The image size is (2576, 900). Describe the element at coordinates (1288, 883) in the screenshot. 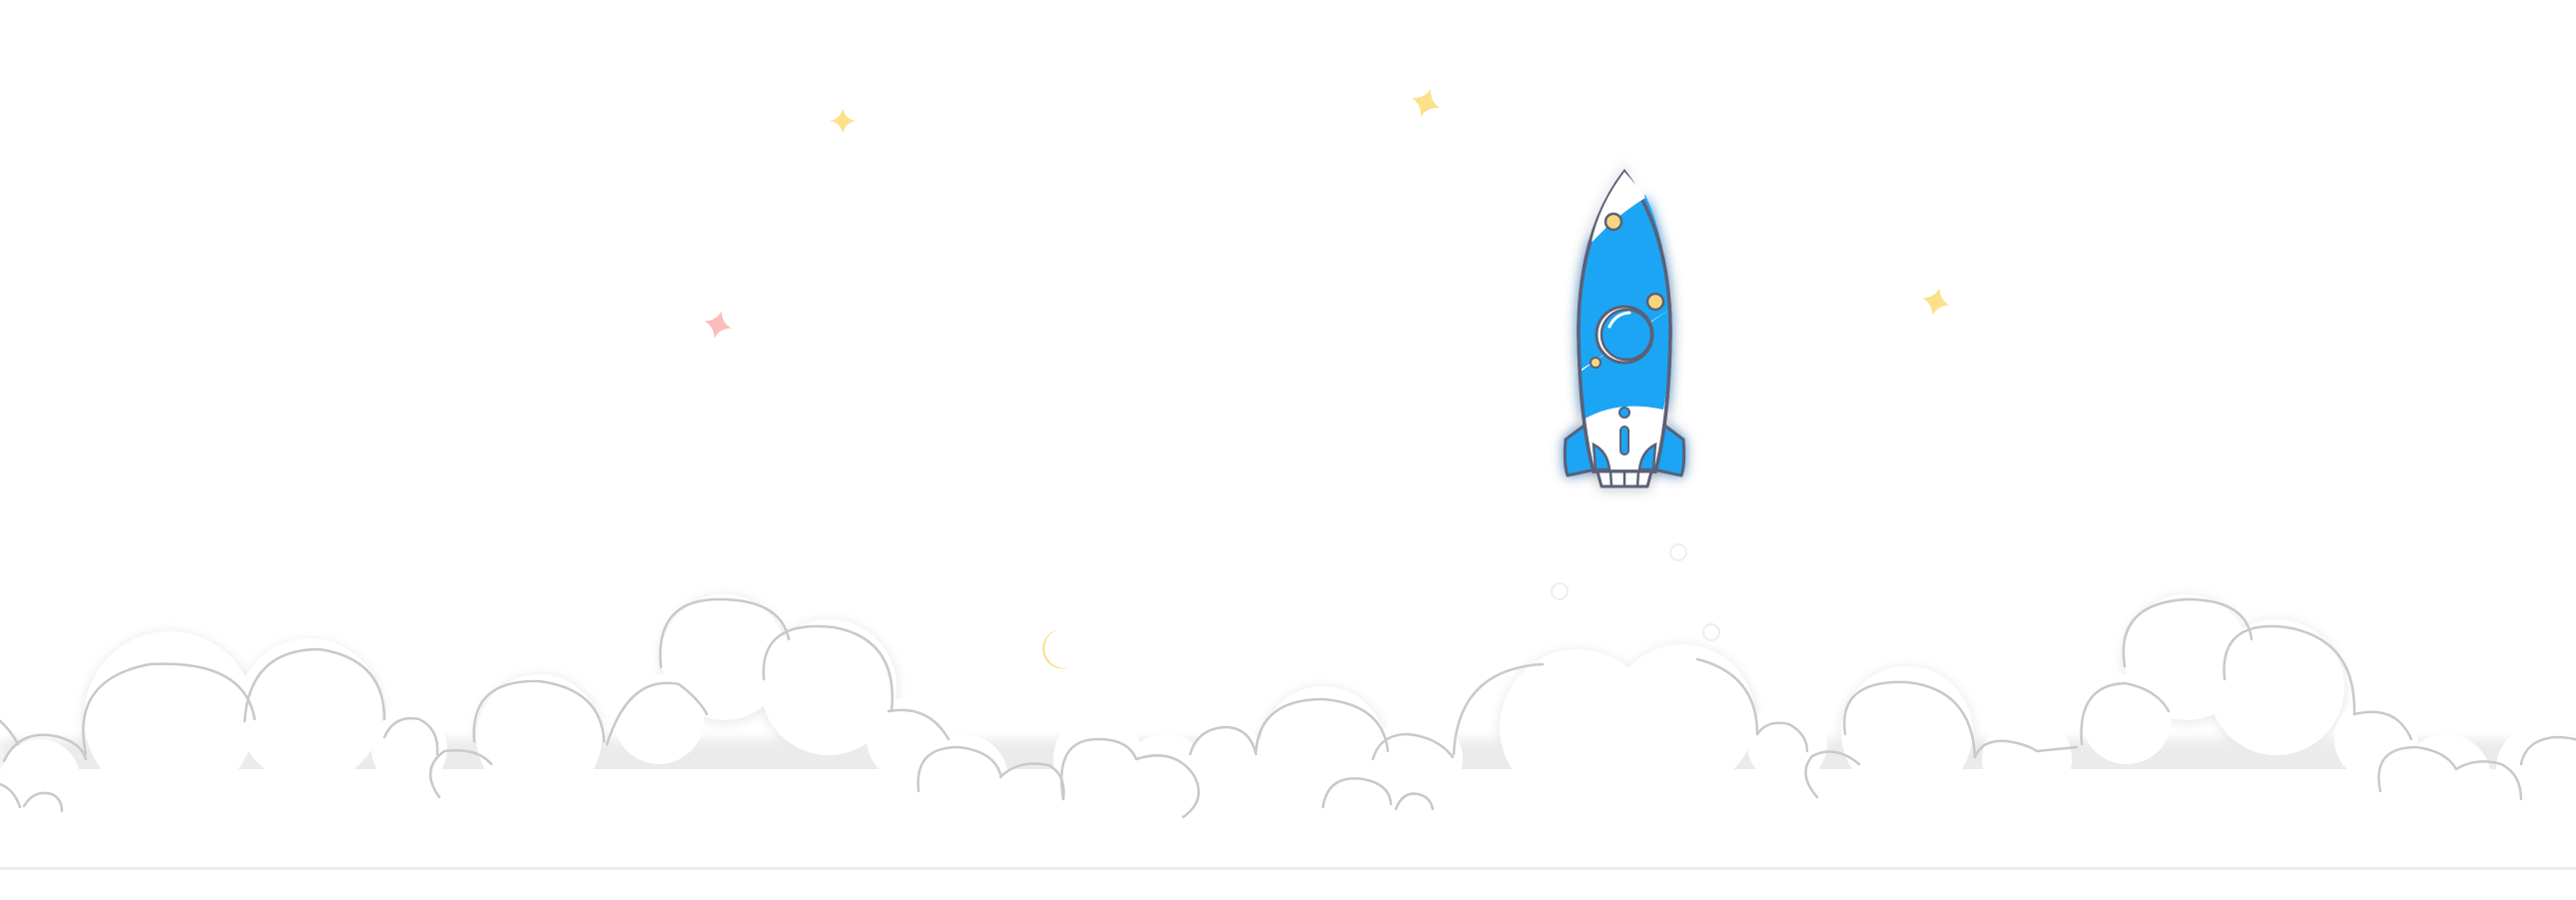

I see `bottom-divider` at that location.